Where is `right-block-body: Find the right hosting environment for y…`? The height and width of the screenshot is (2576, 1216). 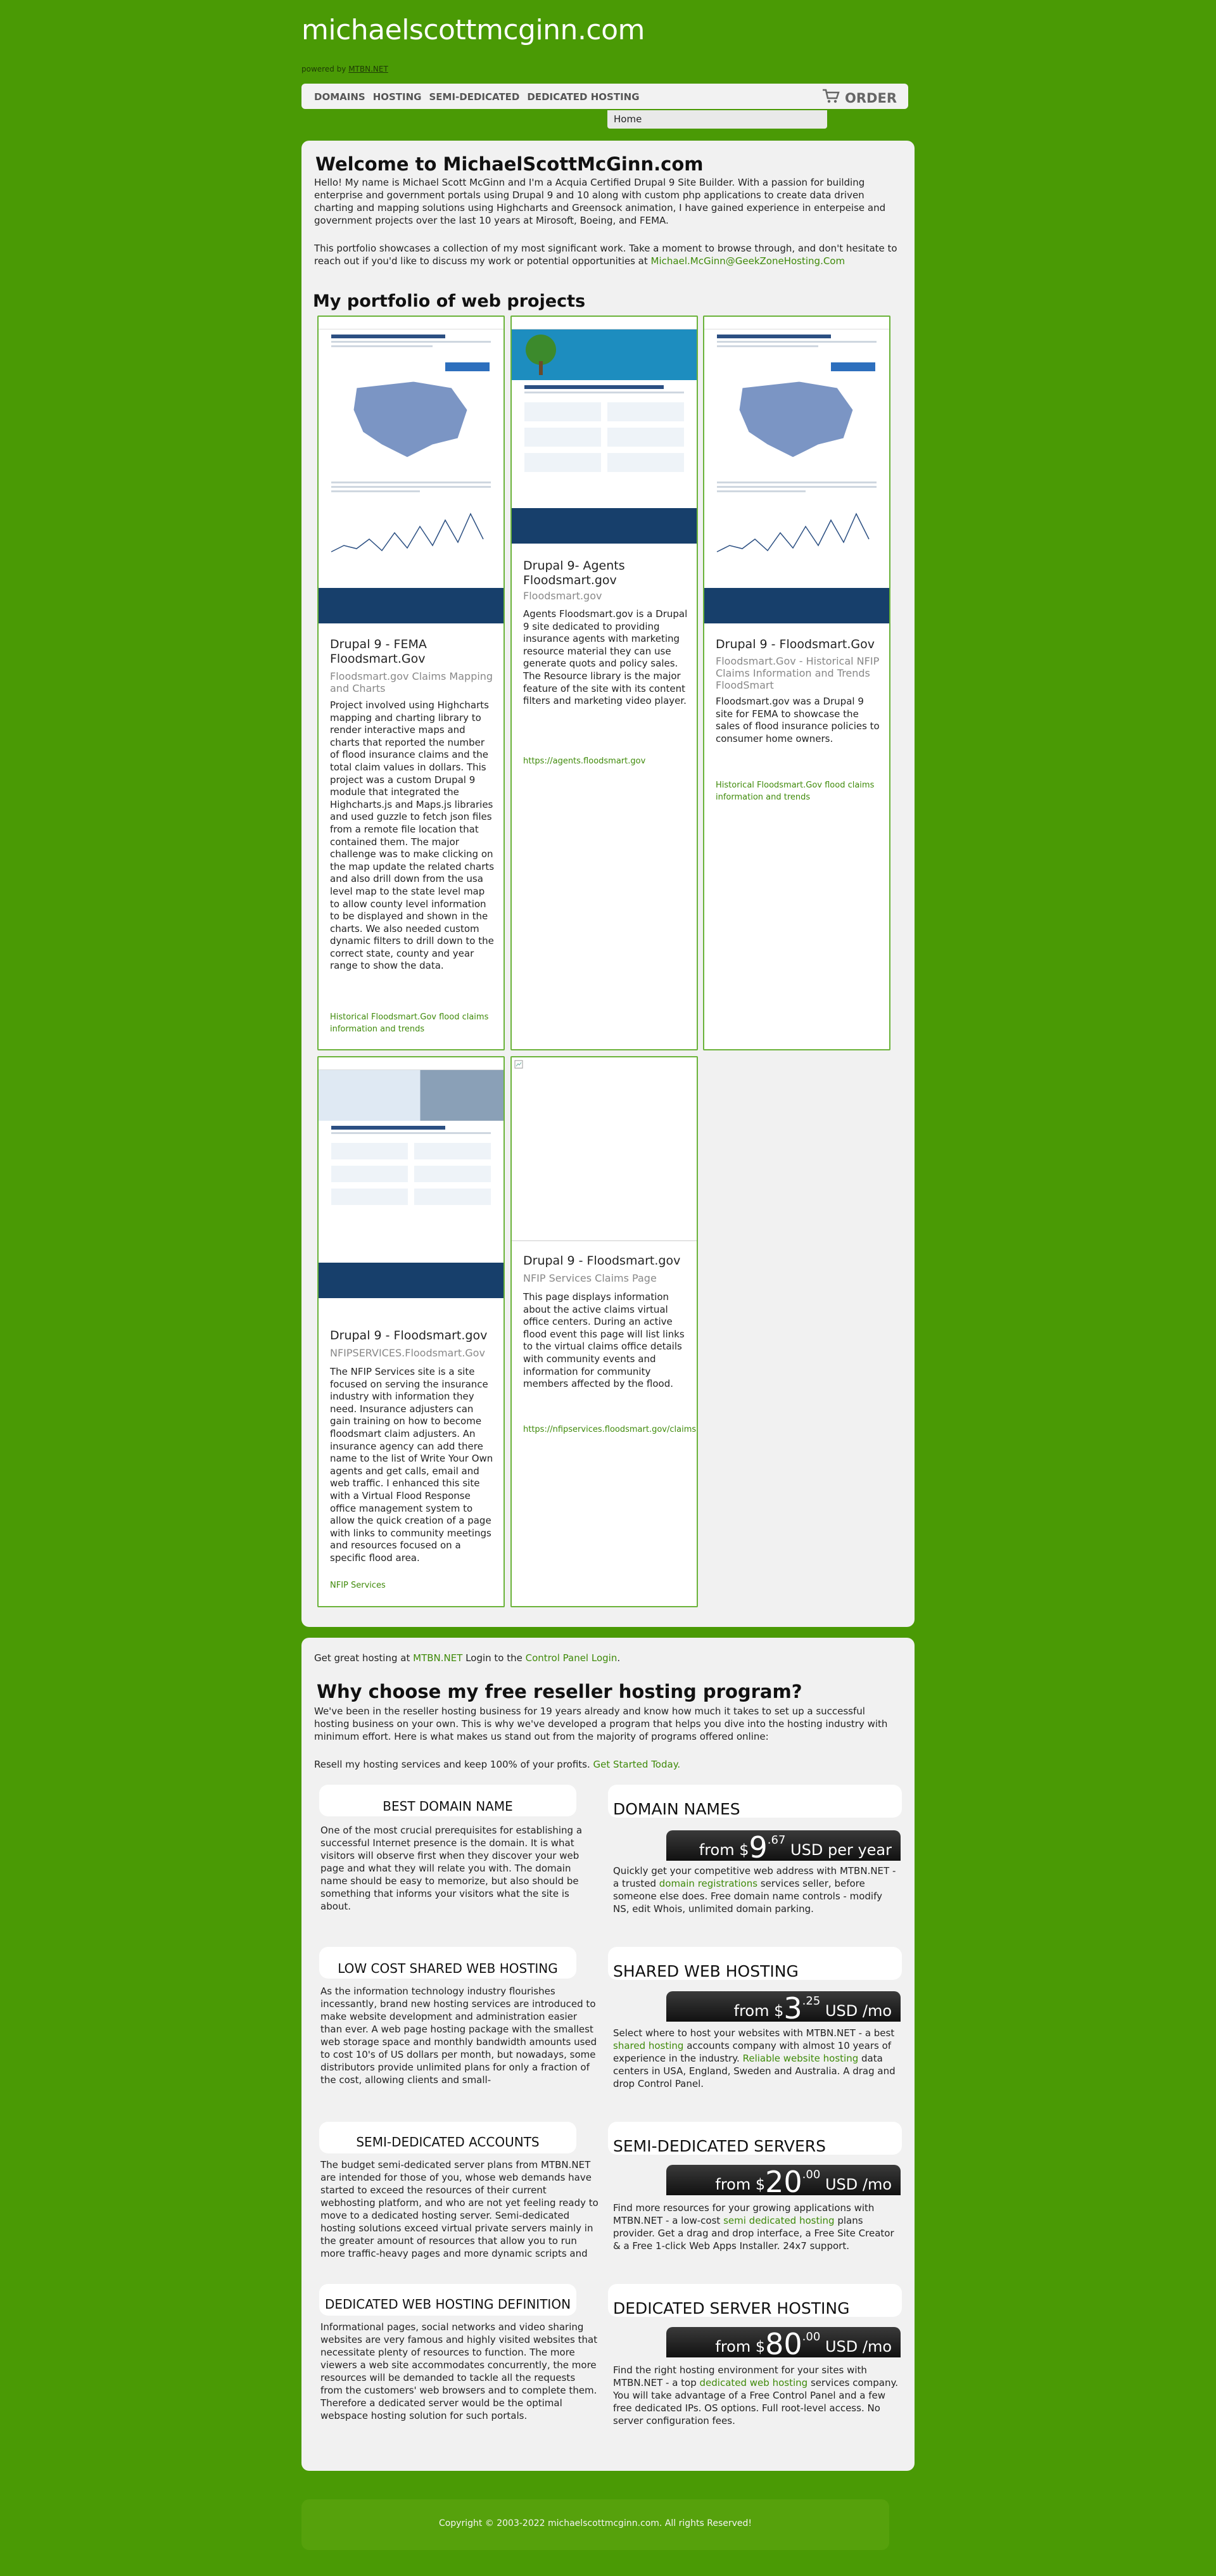
right-block-body: Find the right hosting environment for y… is located at coordinates (756, 2395).